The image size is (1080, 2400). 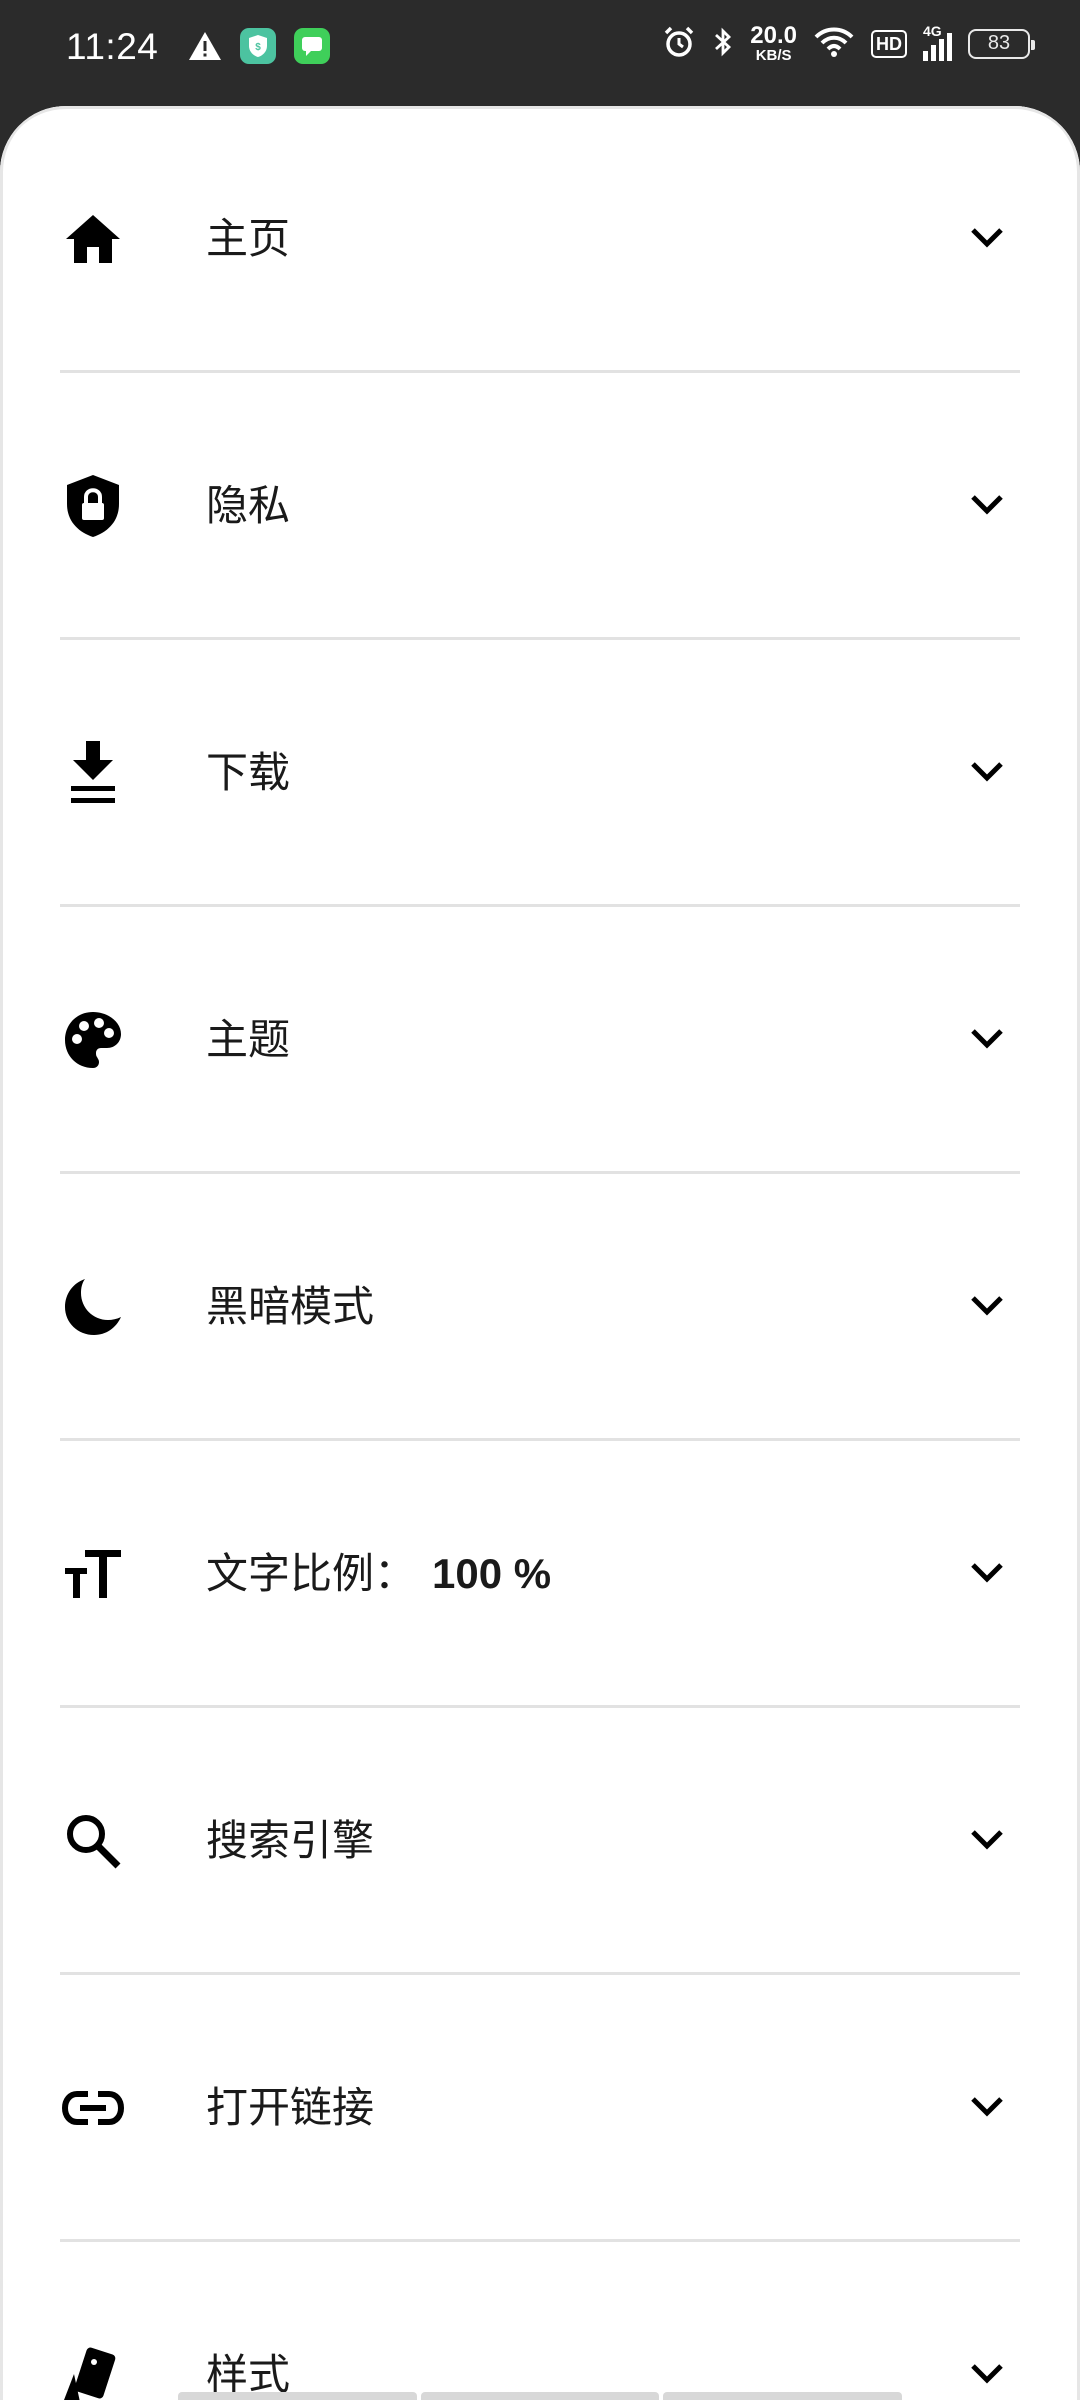 What do you see at coordinates (540, 506) in the screenshot?
I see `setting-row-privacy: 隐私` at bounding box center [540, 506].